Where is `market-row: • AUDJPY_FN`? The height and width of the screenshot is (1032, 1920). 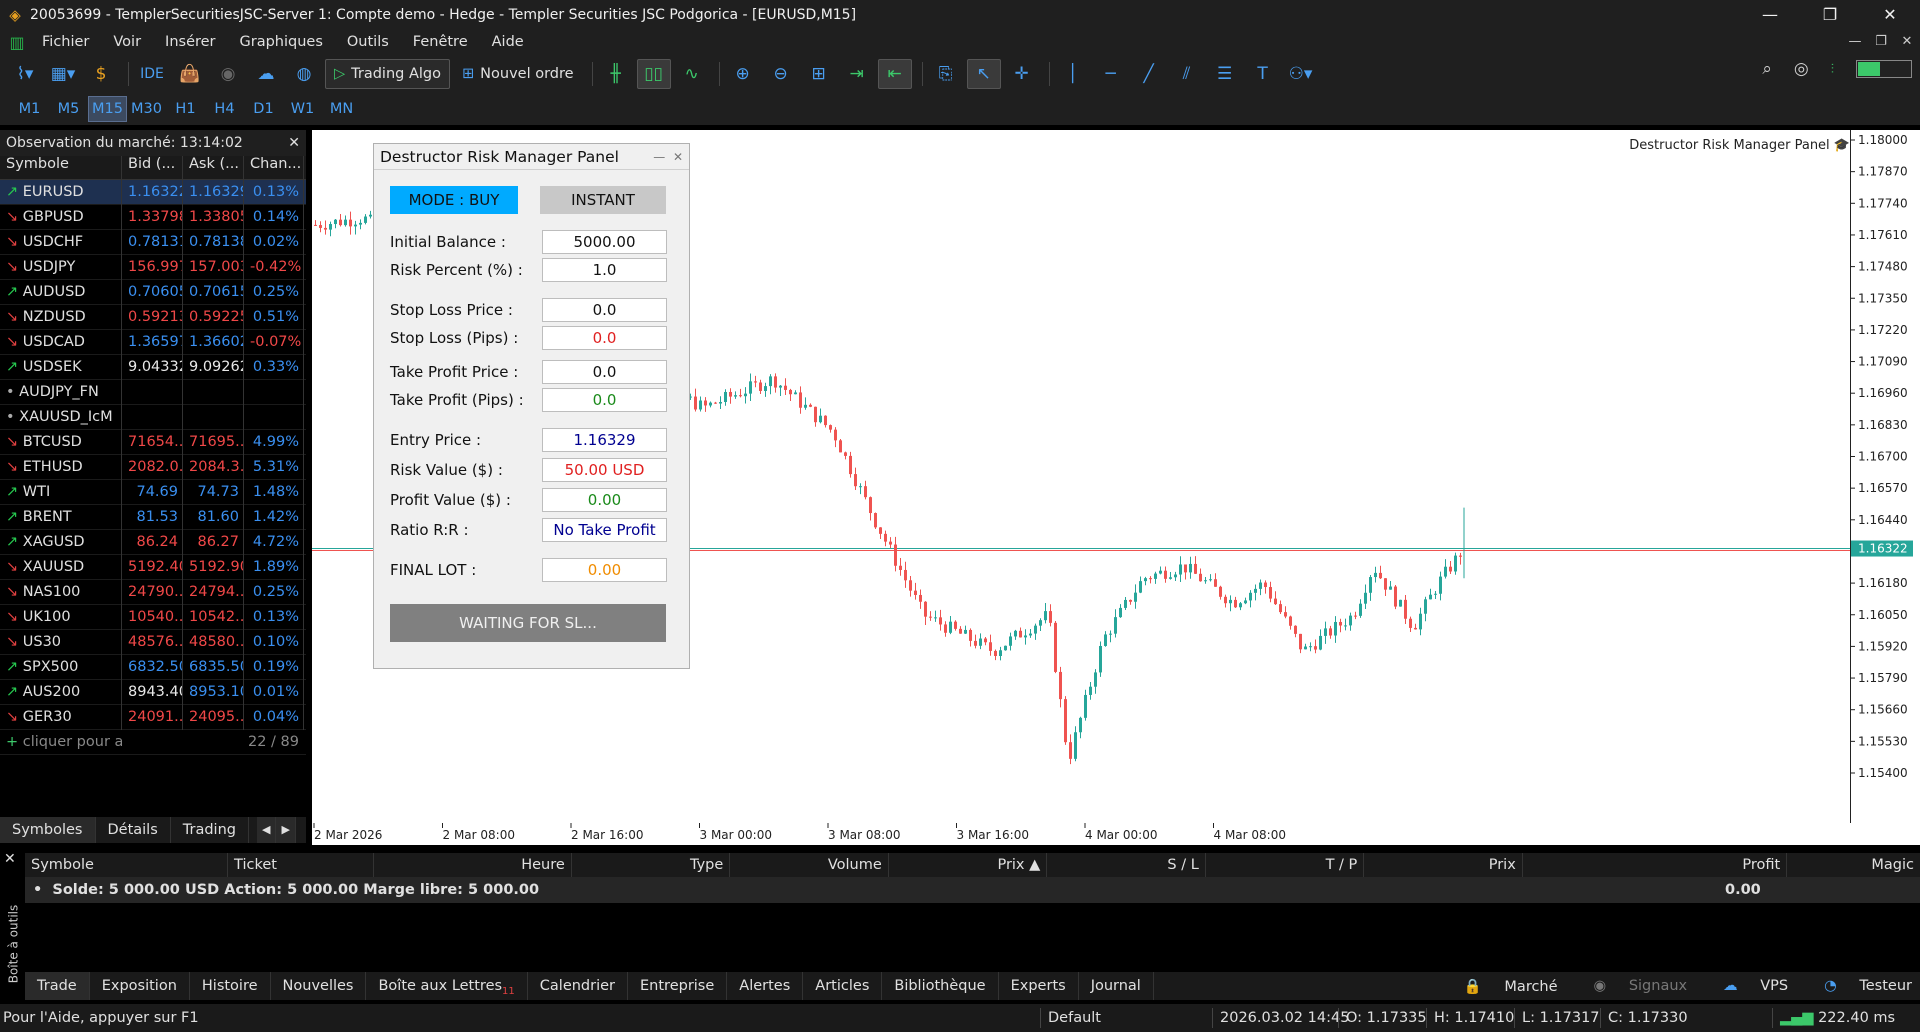 market-row: • AUDJPY_FN is located at coordinates (153, 392).